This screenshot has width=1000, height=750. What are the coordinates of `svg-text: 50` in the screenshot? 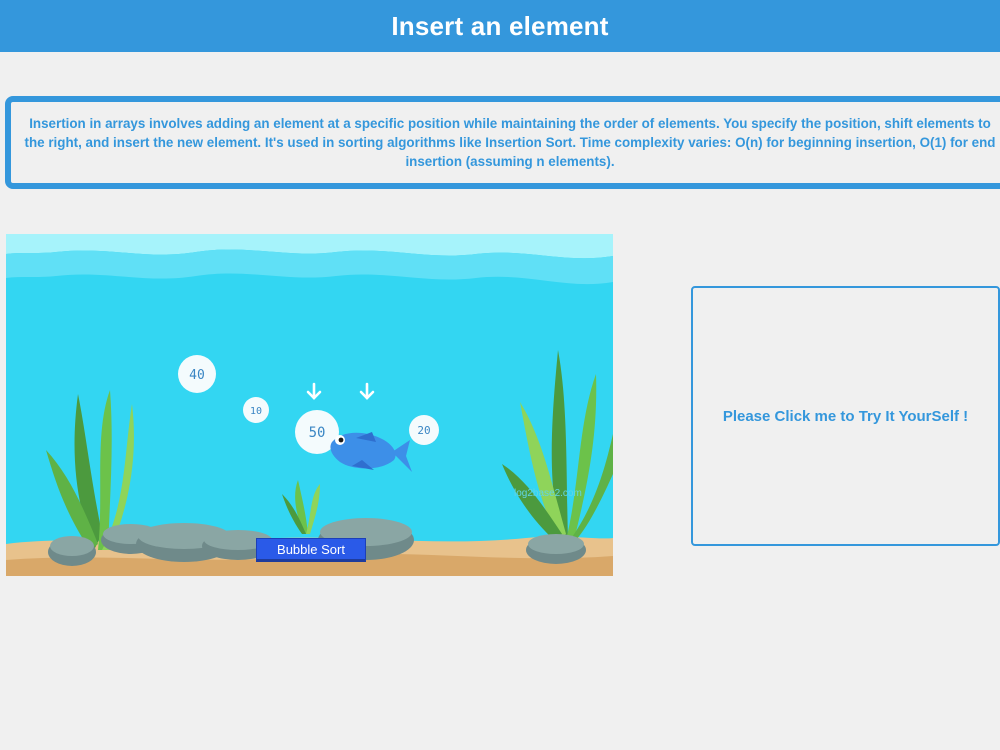 It's located at (317, 433).